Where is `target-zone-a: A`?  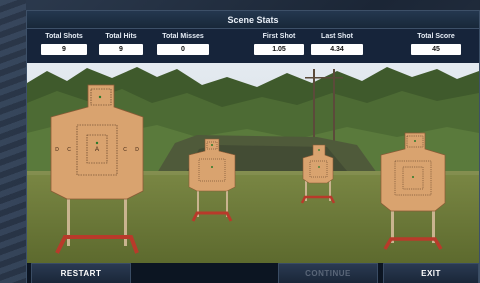
target-zone-a: A is located at coordinates (97, 150).